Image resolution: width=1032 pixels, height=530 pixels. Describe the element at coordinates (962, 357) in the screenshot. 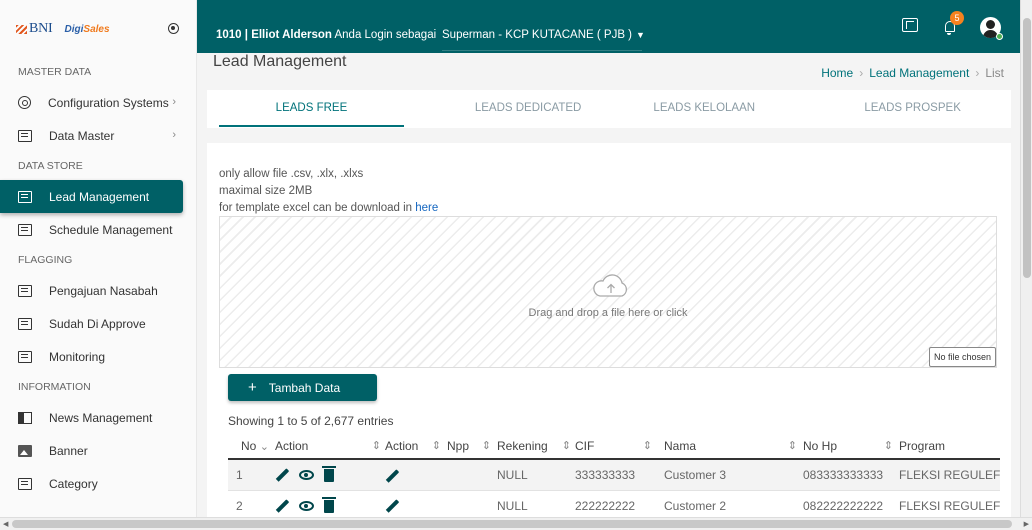

I see `file-input-status: No file chosen` at that location.